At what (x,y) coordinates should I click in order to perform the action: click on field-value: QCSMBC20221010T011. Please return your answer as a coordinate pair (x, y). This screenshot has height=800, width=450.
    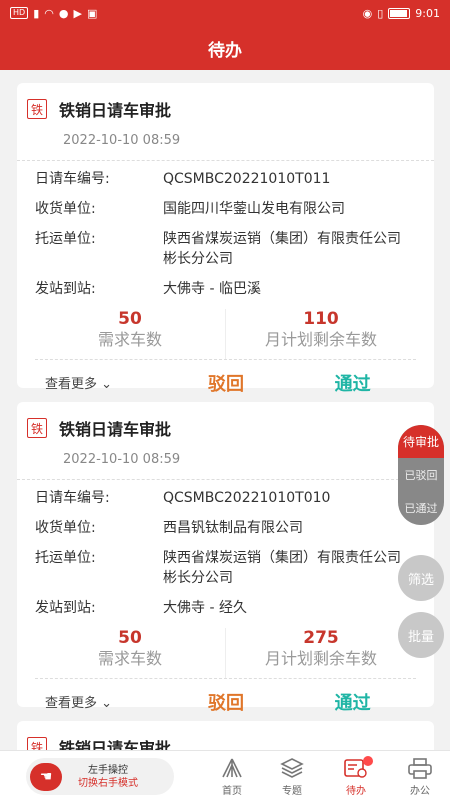
    Looking at the image, I should click on (247, 179).